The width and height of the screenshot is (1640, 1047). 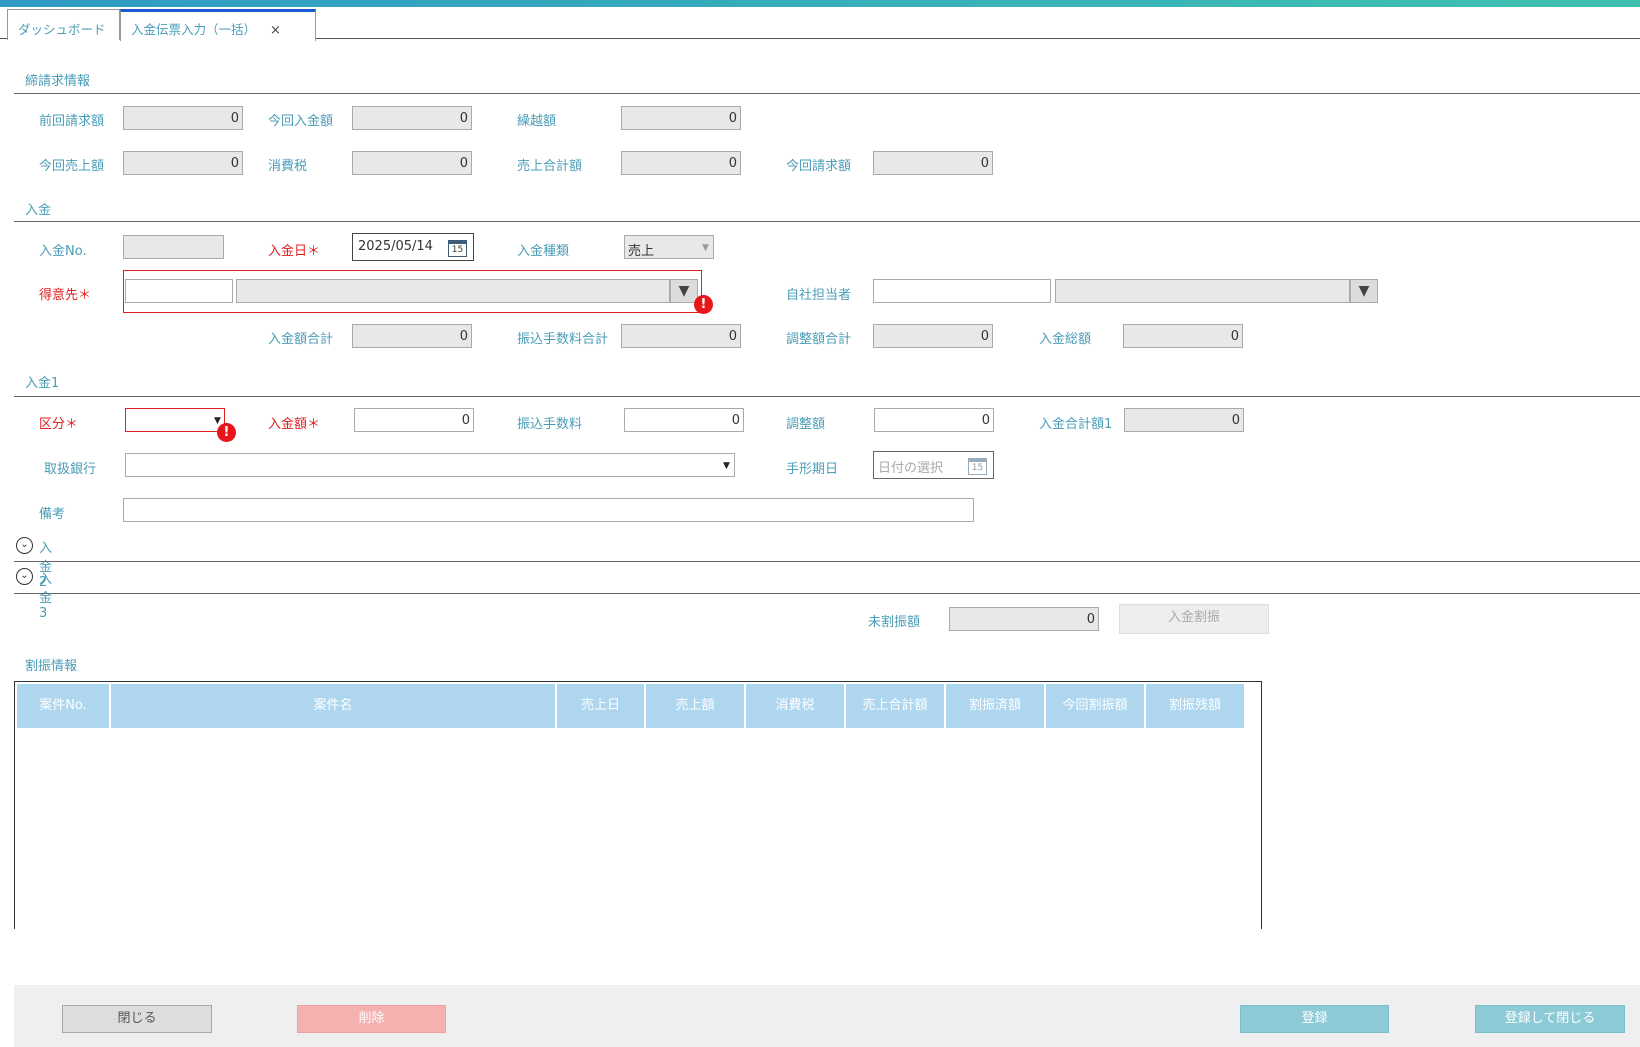 What do you see at coordinates (371, 1019) in the screenshot?
I see `delete-button: 削除` at bounding box center [371, 1019].